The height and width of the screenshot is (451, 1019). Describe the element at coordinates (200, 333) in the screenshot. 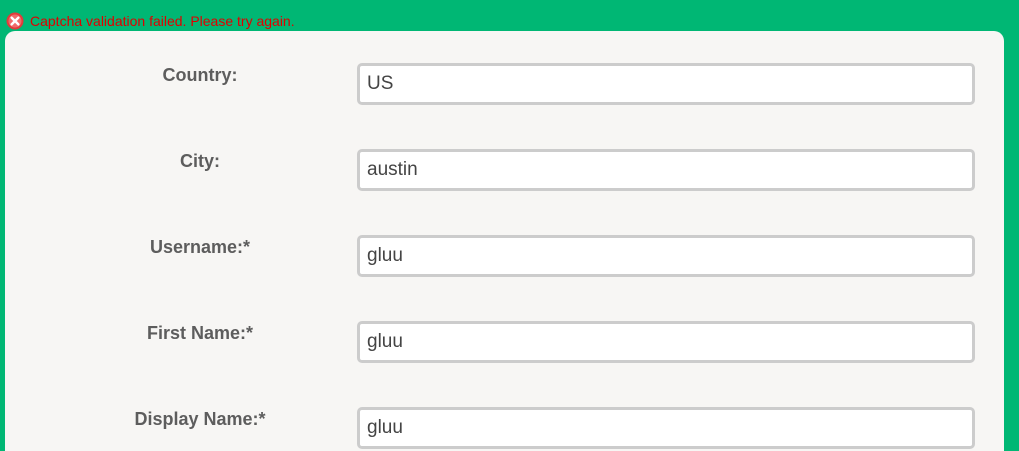

I see `first-name-label: First Name:*` at that location.